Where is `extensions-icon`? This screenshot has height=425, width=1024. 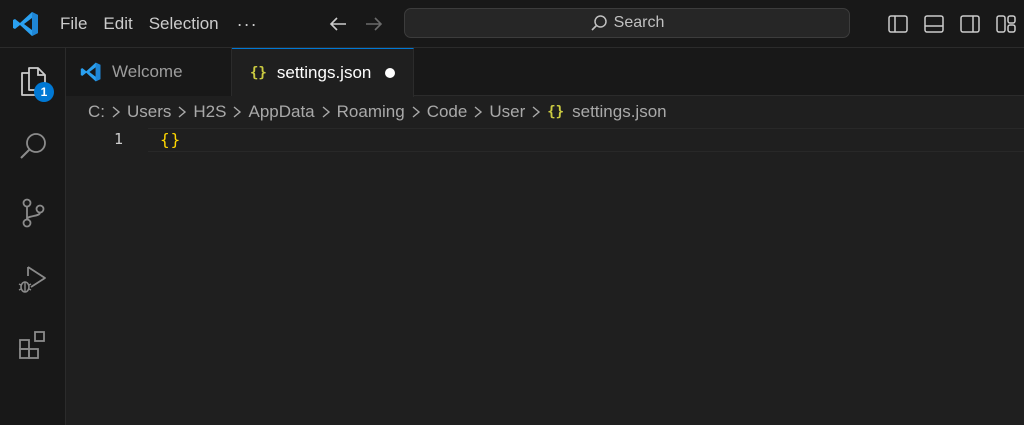
extensions-icon is located at coordinates (32, 345).